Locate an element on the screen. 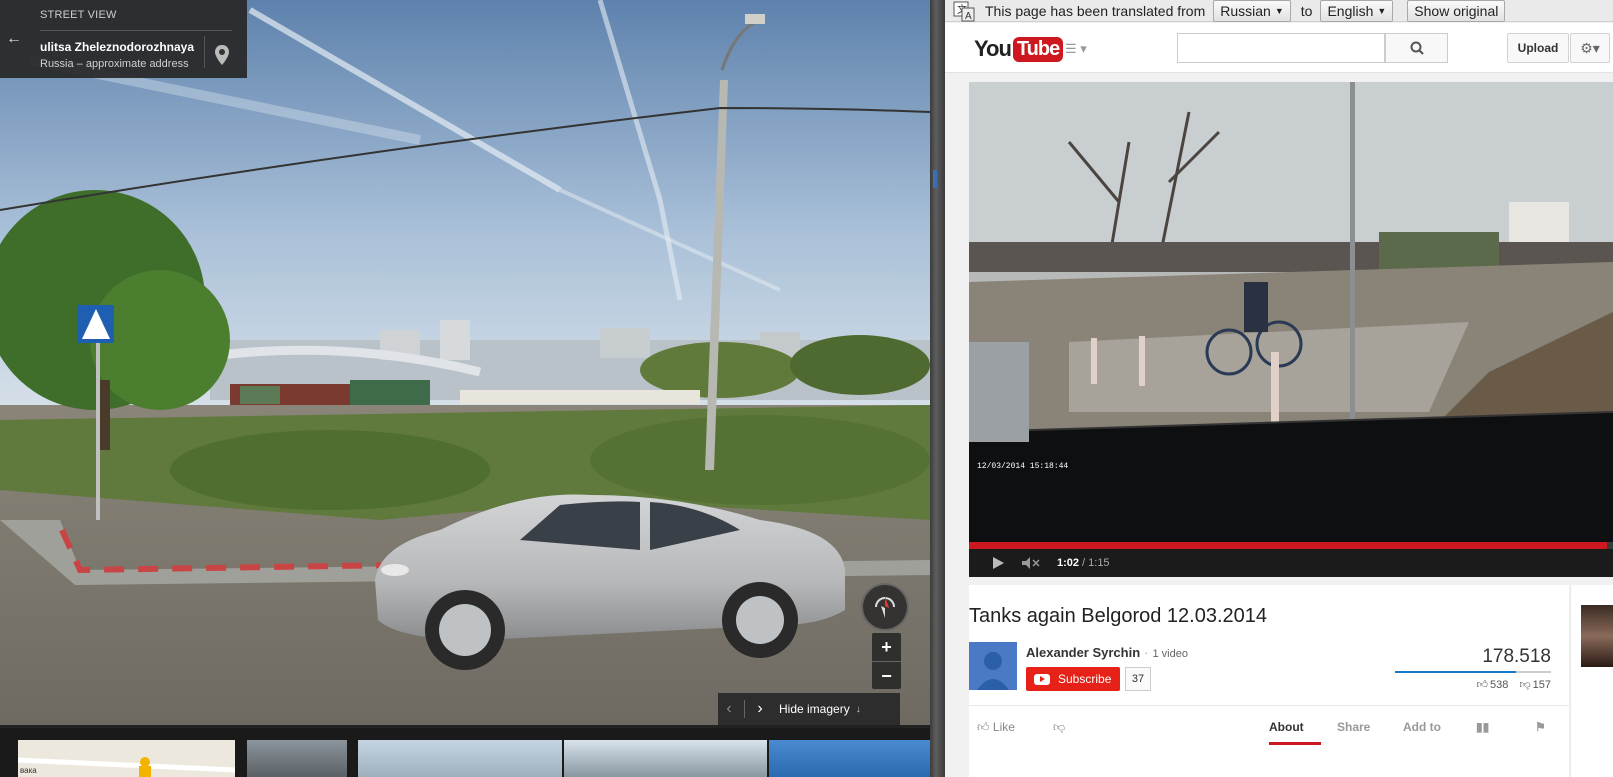 Image resolution: width=1613 pixels, height=777 pixels. settings-gear-icon: ⚙▾ is located at coordinates (1590, 48).